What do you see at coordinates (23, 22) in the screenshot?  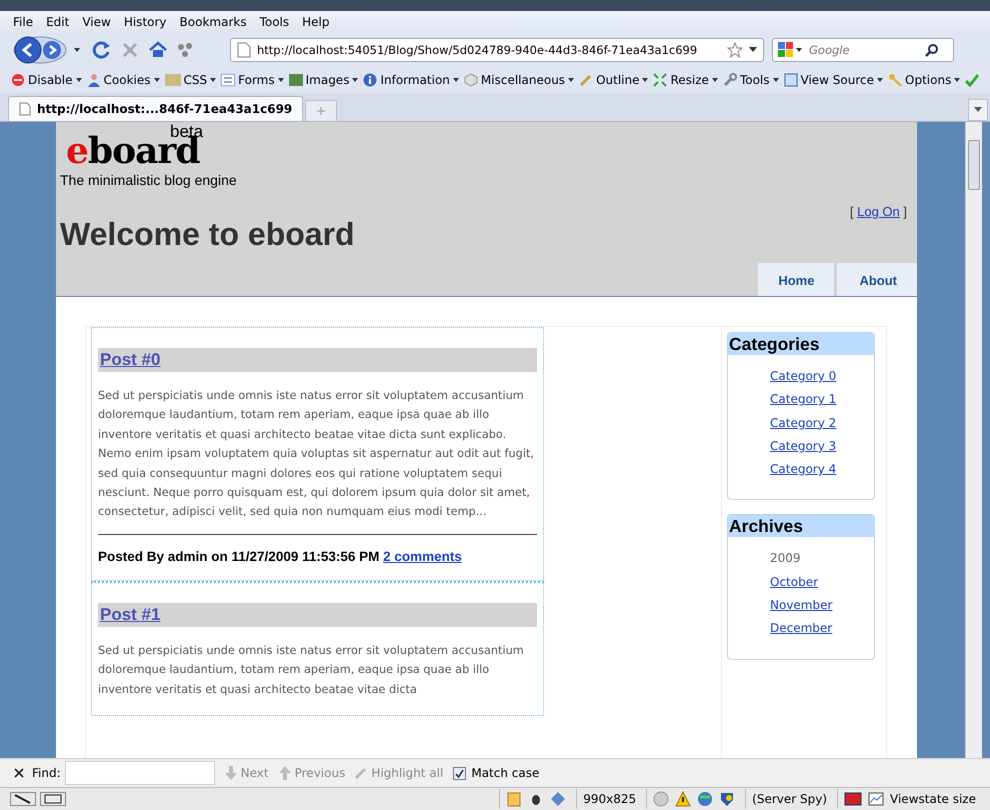 I see `menu-item: File` at bounding box center [23, 22].